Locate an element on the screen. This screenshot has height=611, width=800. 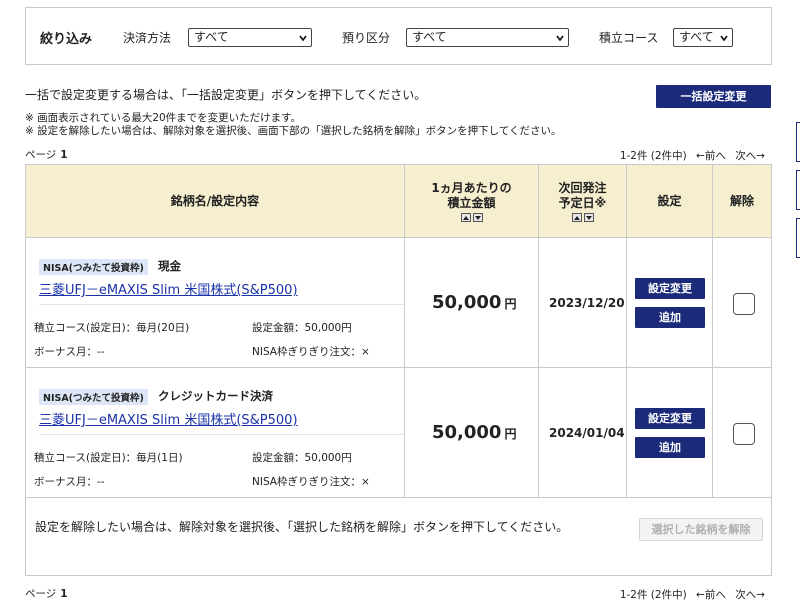
next-date-cell: 2023/12/20 is located at coordinates (583, 302).